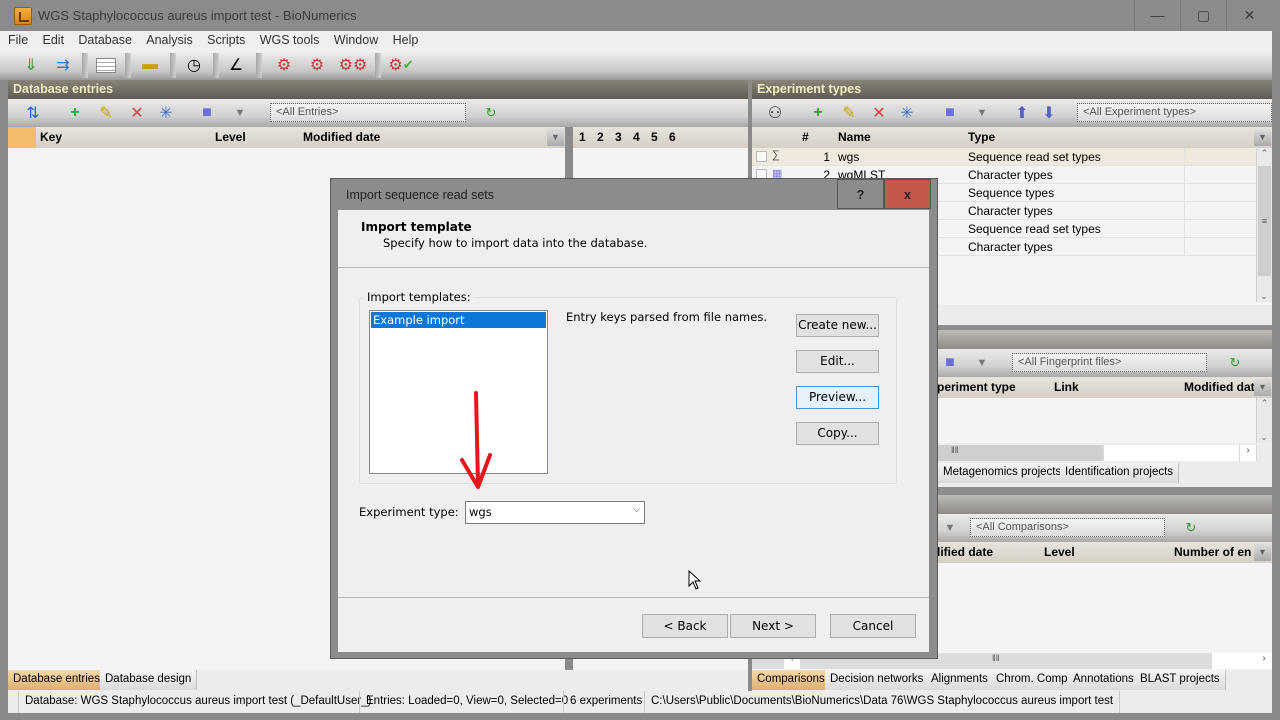  Describe the element at coordinates (773, 626) in the screenshot. I see `next-button: Next >` at that location.